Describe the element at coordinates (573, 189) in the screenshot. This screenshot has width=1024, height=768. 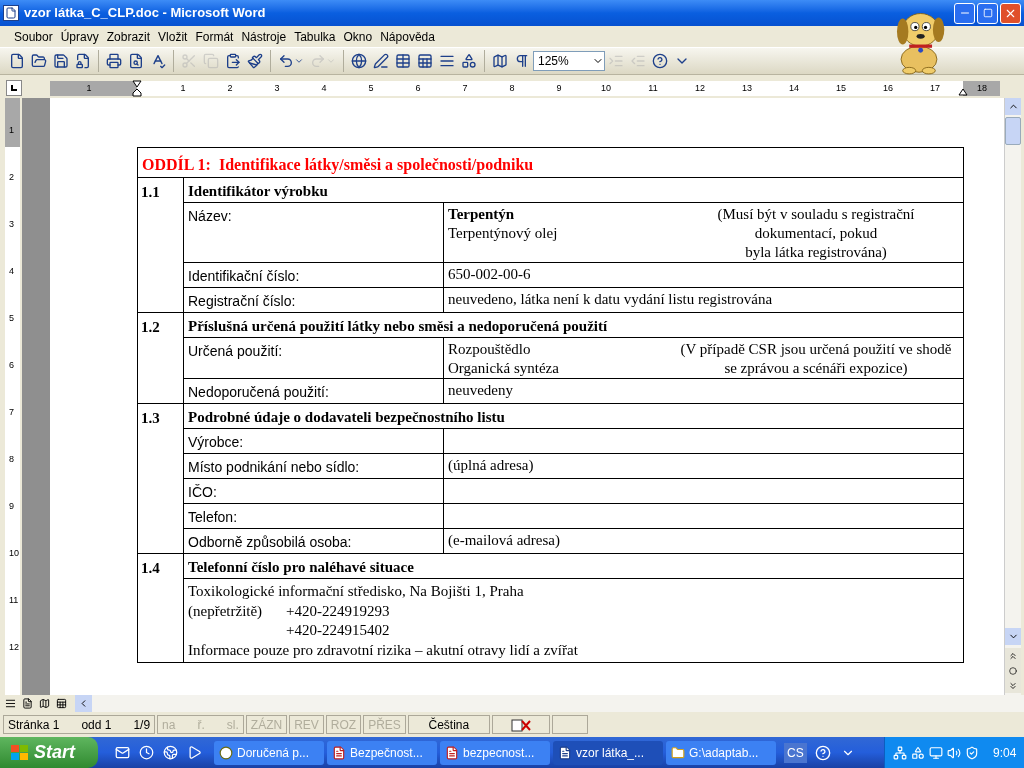
I see `subsection-title: Identifikátor výrobku` at that location.